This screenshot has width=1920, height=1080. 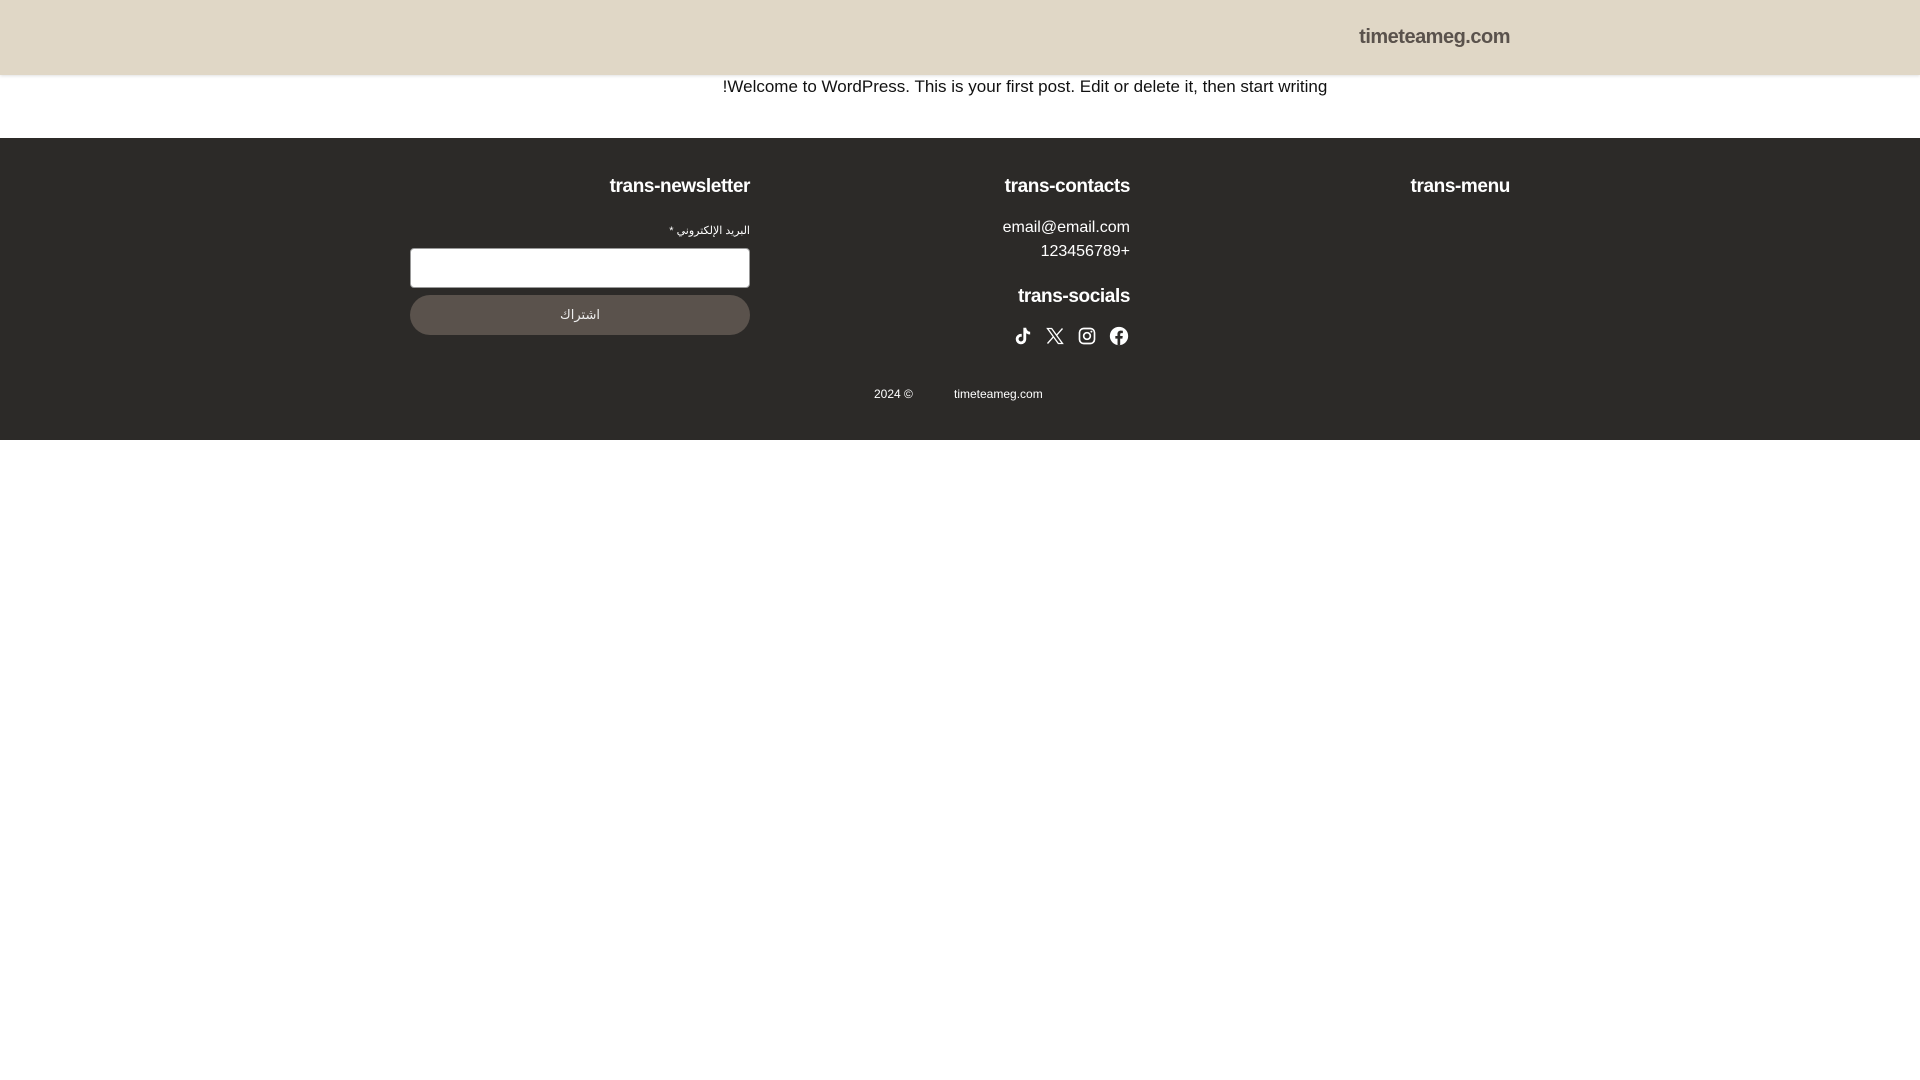 I want to click on menu-heading: trans-menu, so click(x=1460, y=186).